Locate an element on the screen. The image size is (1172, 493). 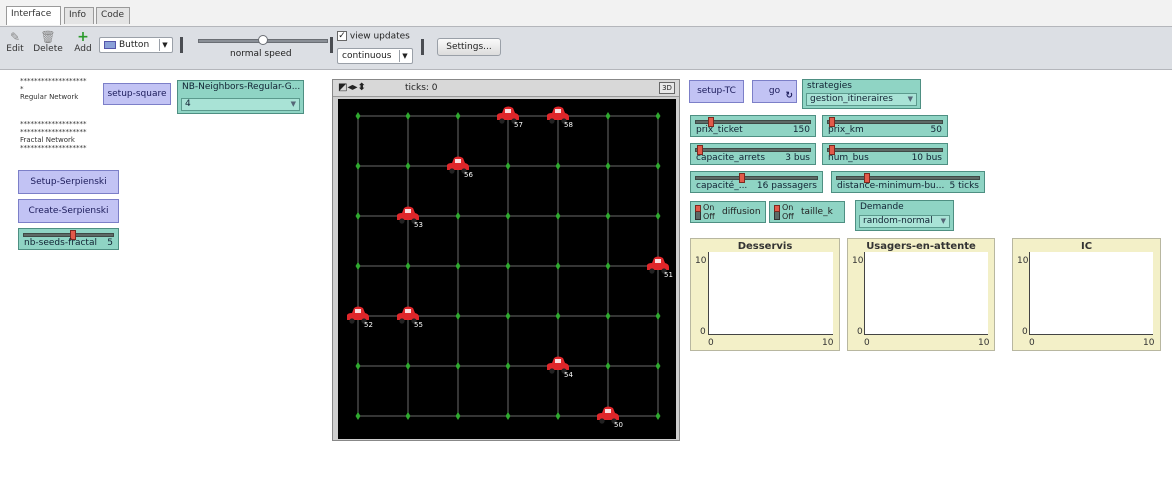
bus-agent: 50 is located at coordinates (610, 417).